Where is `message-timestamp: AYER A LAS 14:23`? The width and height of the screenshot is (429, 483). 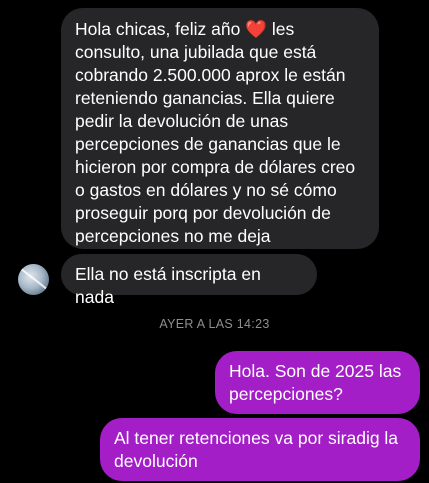
message-timestamp: AYER A LAS 14:23 is located at coordinates (214, 324).